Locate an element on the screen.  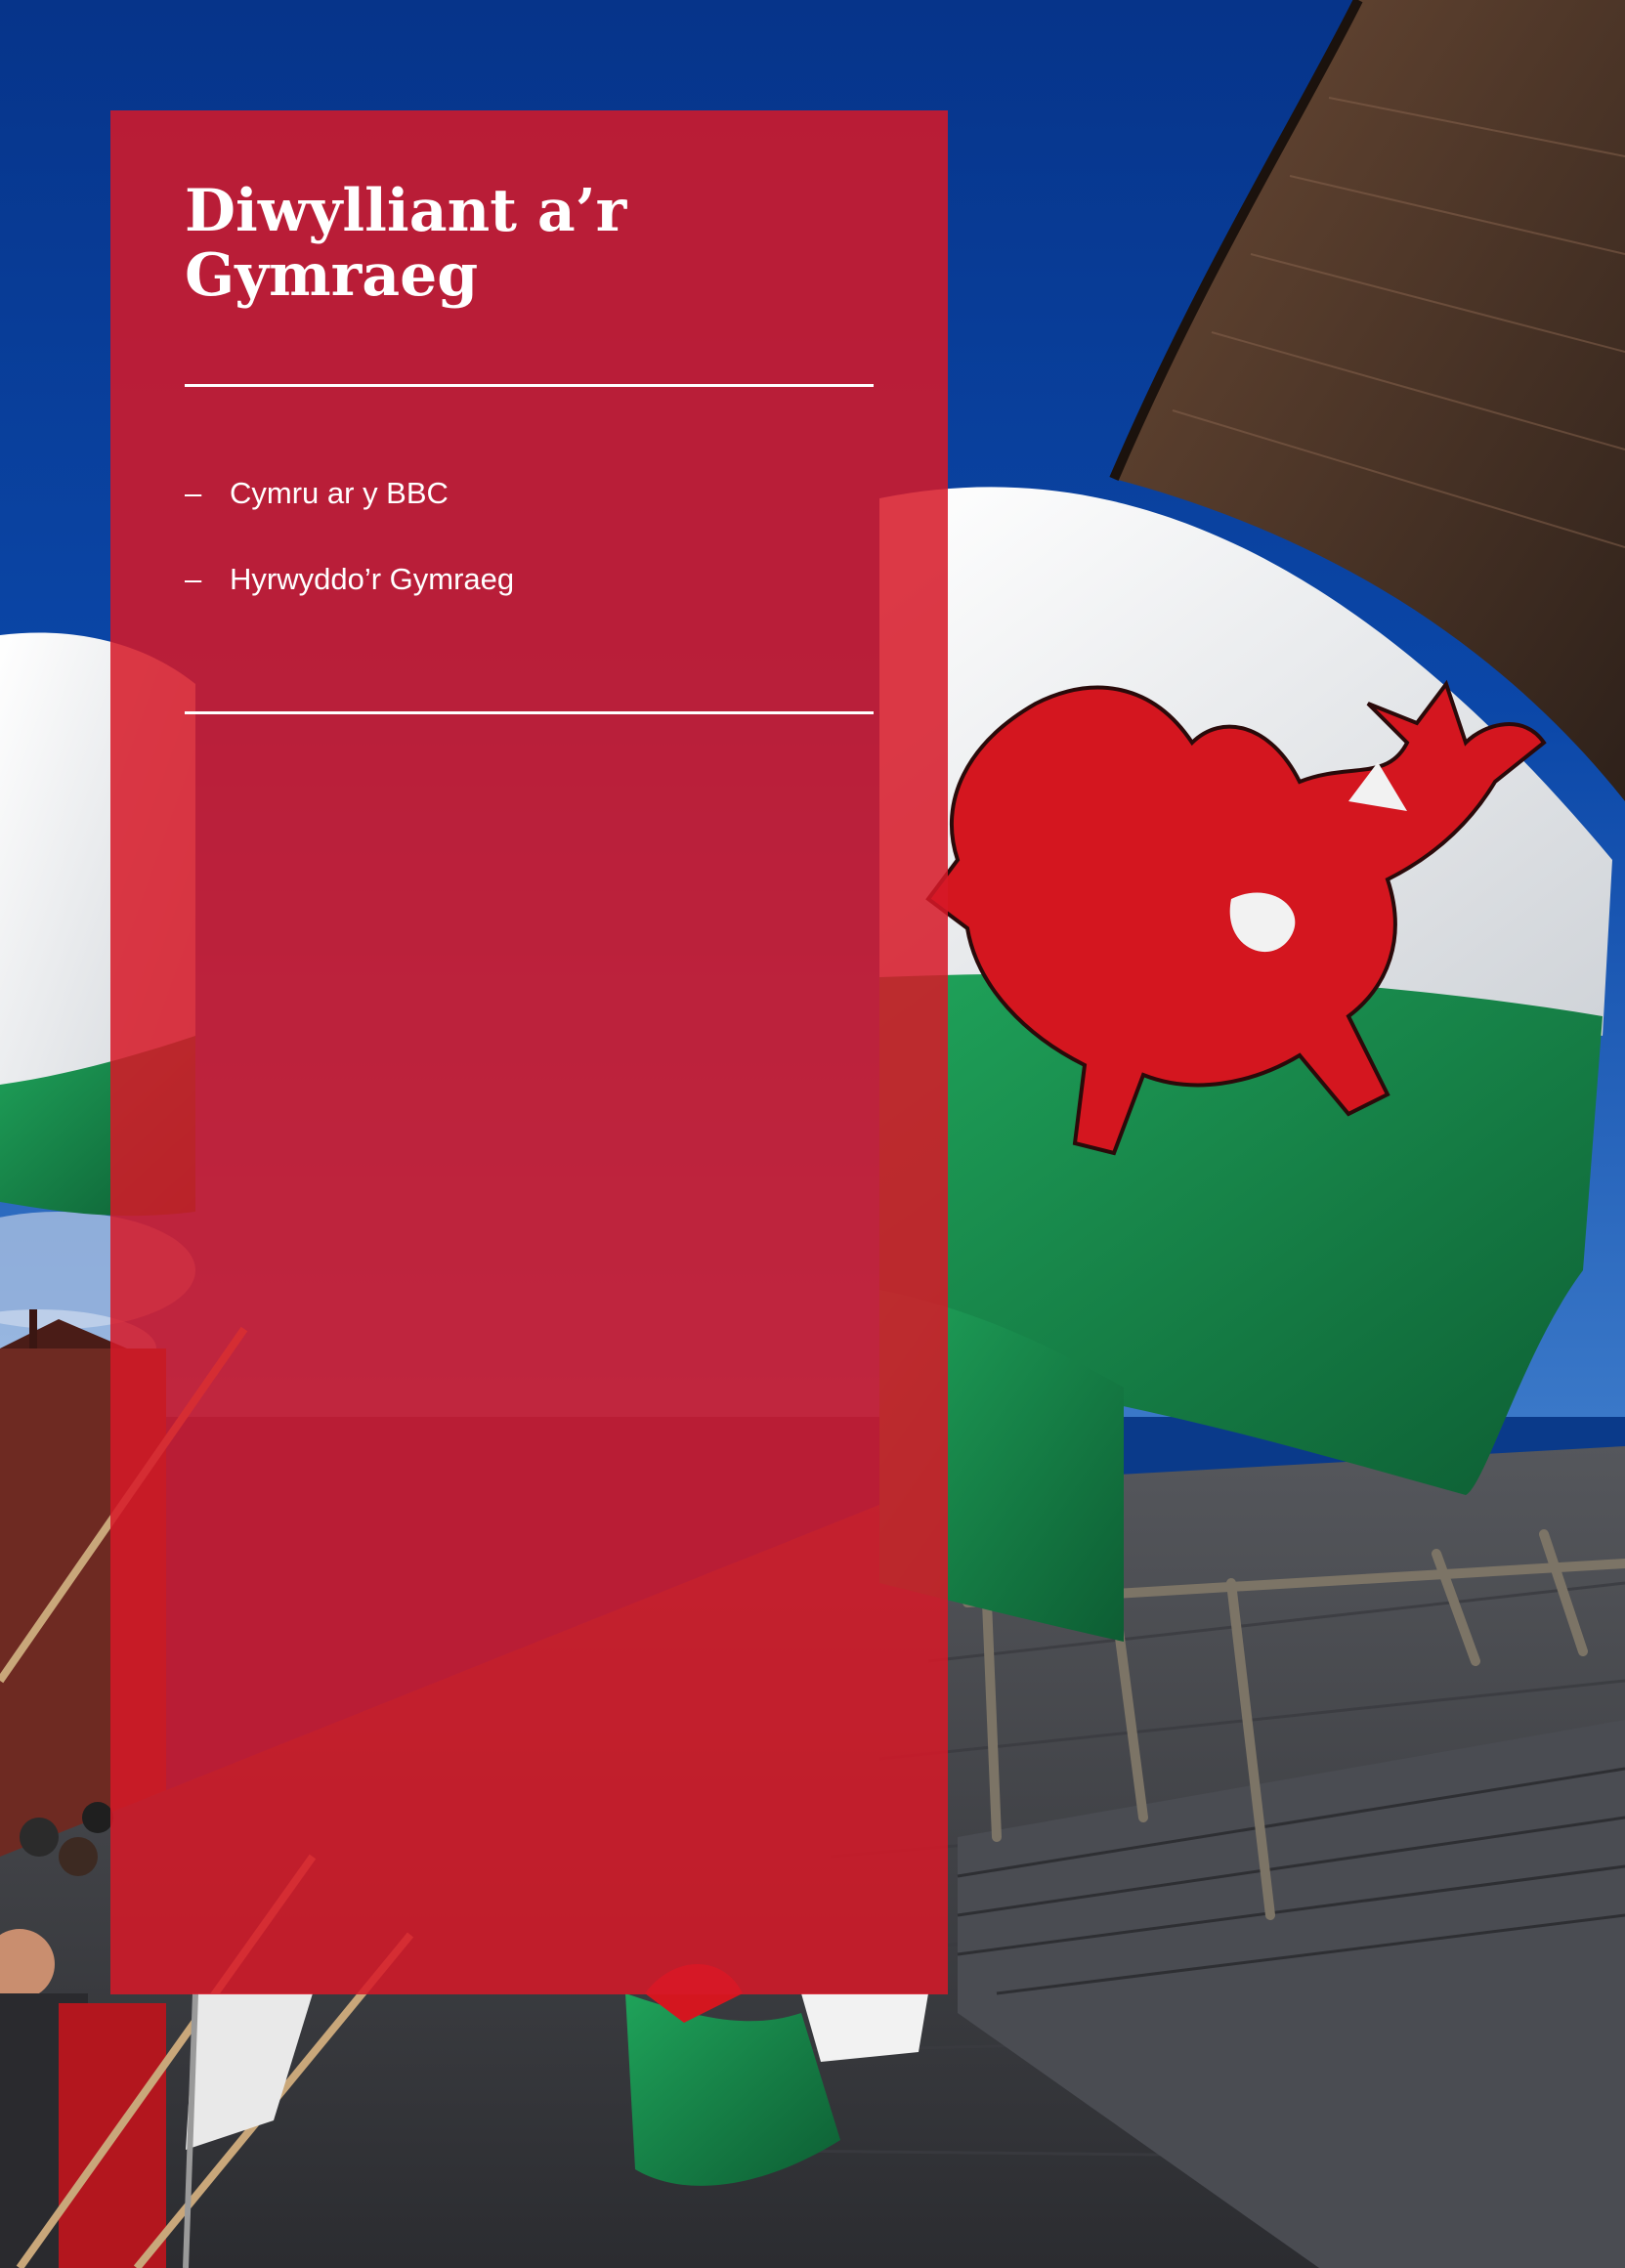
top-divider is located at coordinates (529, 385).